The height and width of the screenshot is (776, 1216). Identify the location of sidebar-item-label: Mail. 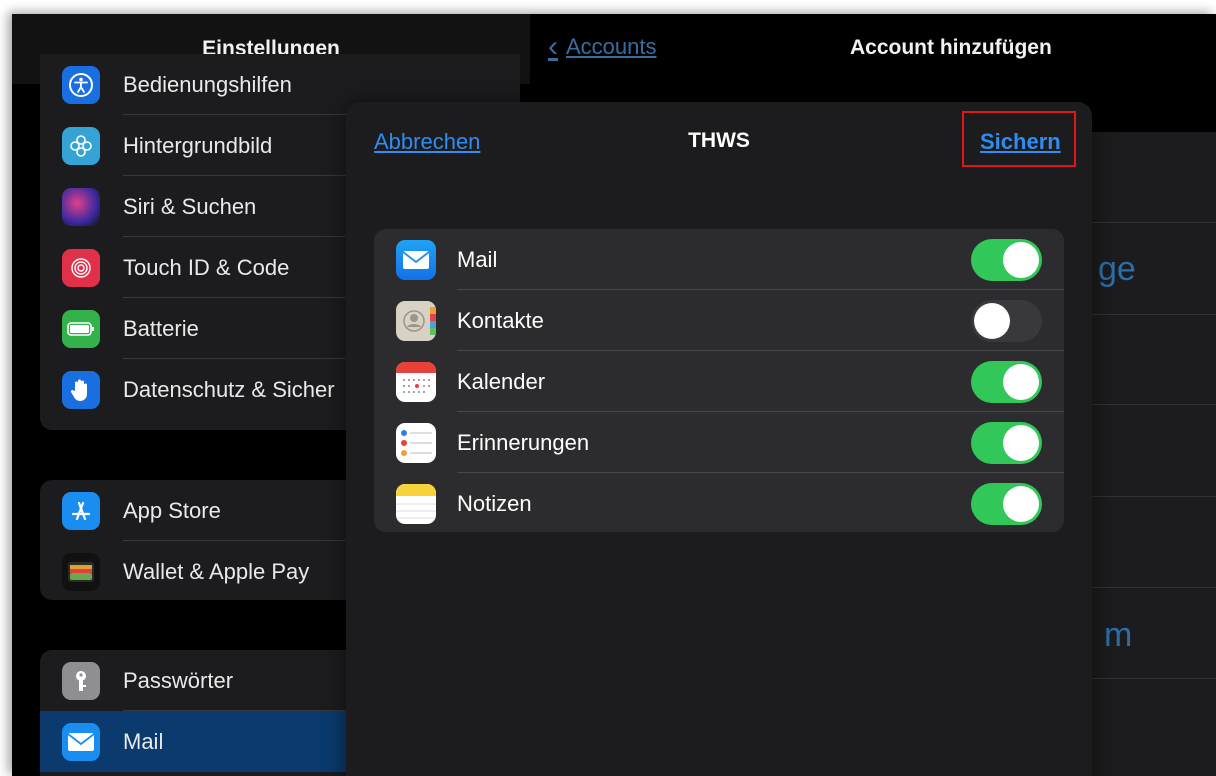
(143, 741).